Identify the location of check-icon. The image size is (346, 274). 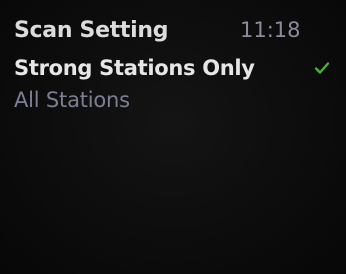
(322, 68).